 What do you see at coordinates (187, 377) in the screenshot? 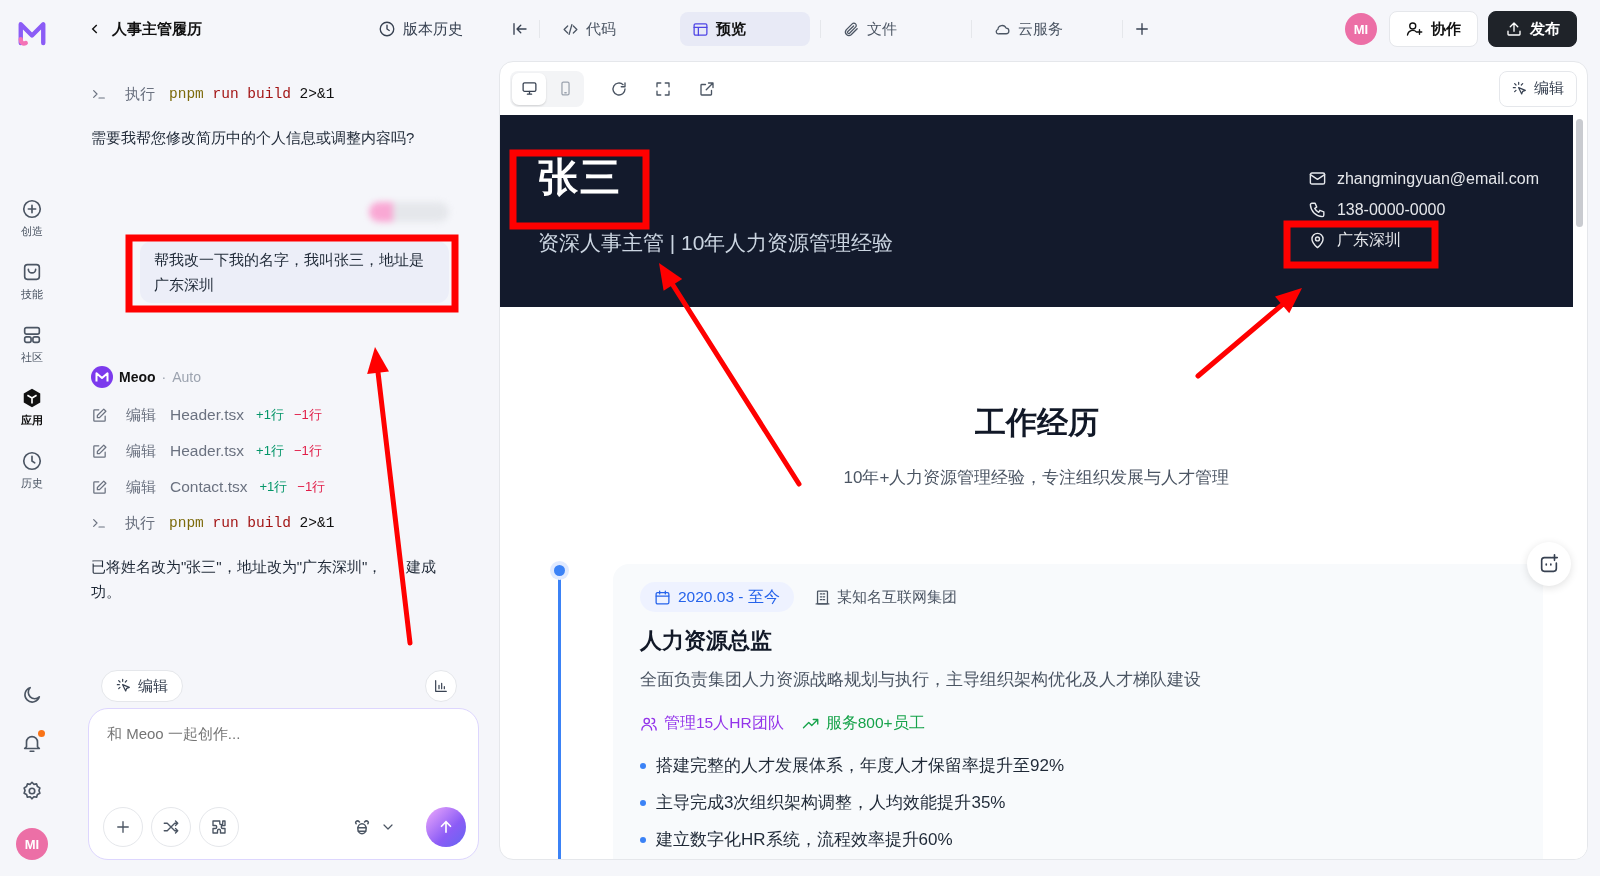
I see `agent-mode: Auto` at bounding box center [187, 377].